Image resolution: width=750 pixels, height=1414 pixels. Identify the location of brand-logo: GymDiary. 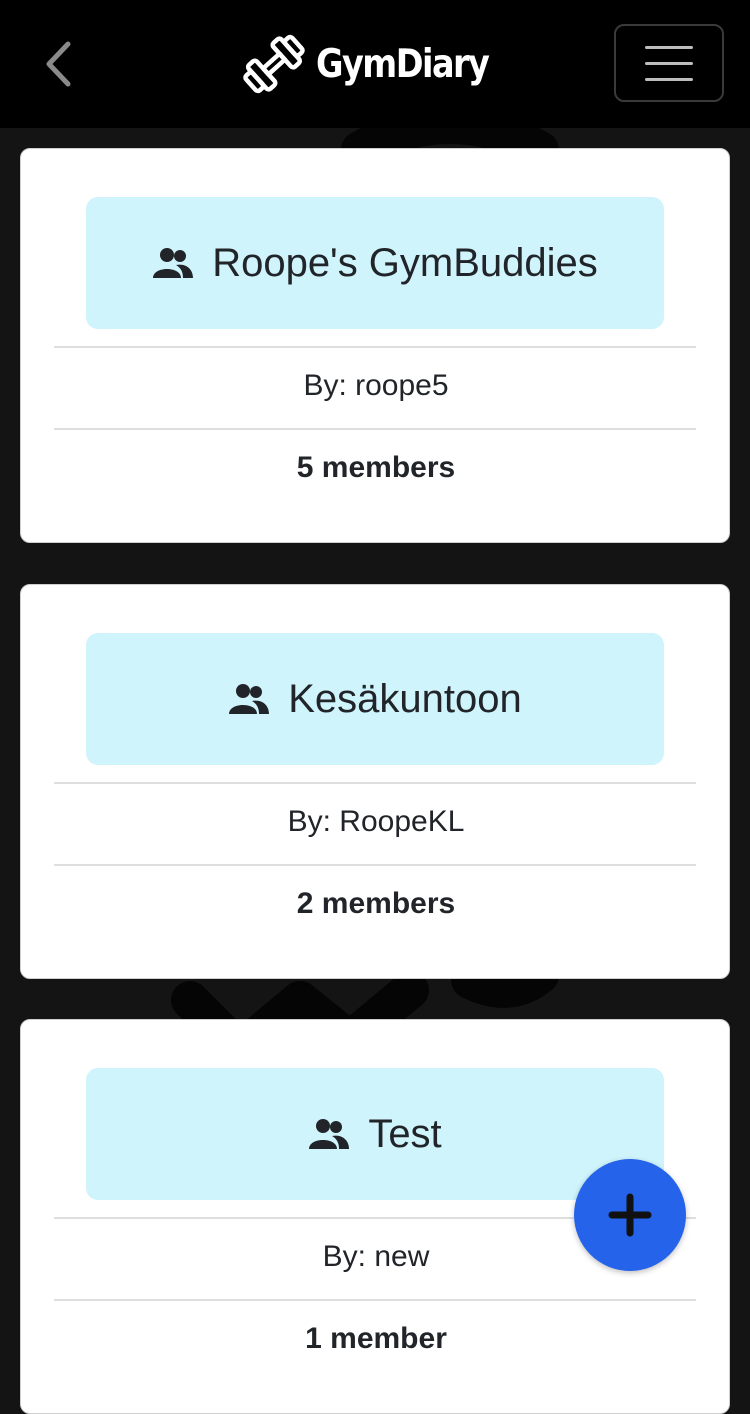
(378, 64).